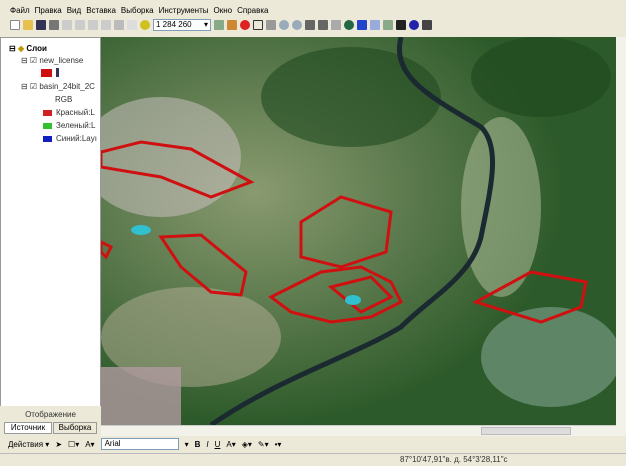  I want to click on identify-icon, so click(414, 25).